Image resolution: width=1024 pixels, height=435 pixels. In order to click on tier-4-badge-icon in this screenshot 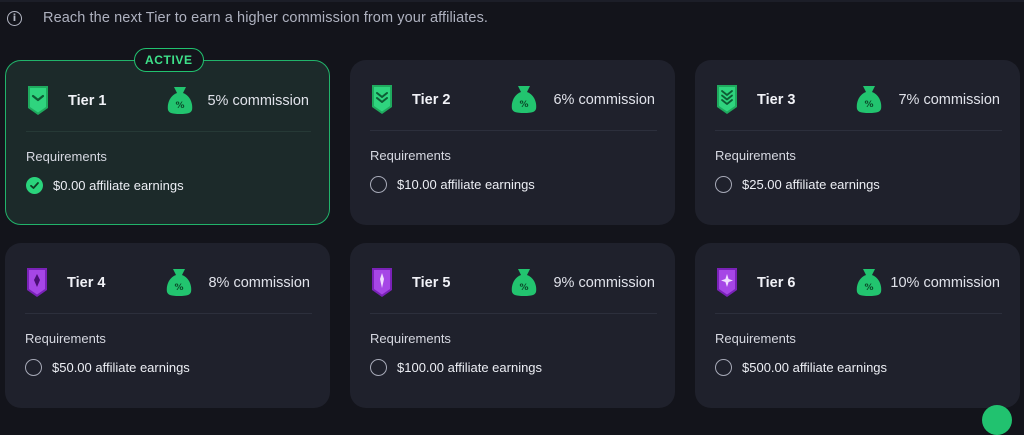, I will do `click(37, 282)`.